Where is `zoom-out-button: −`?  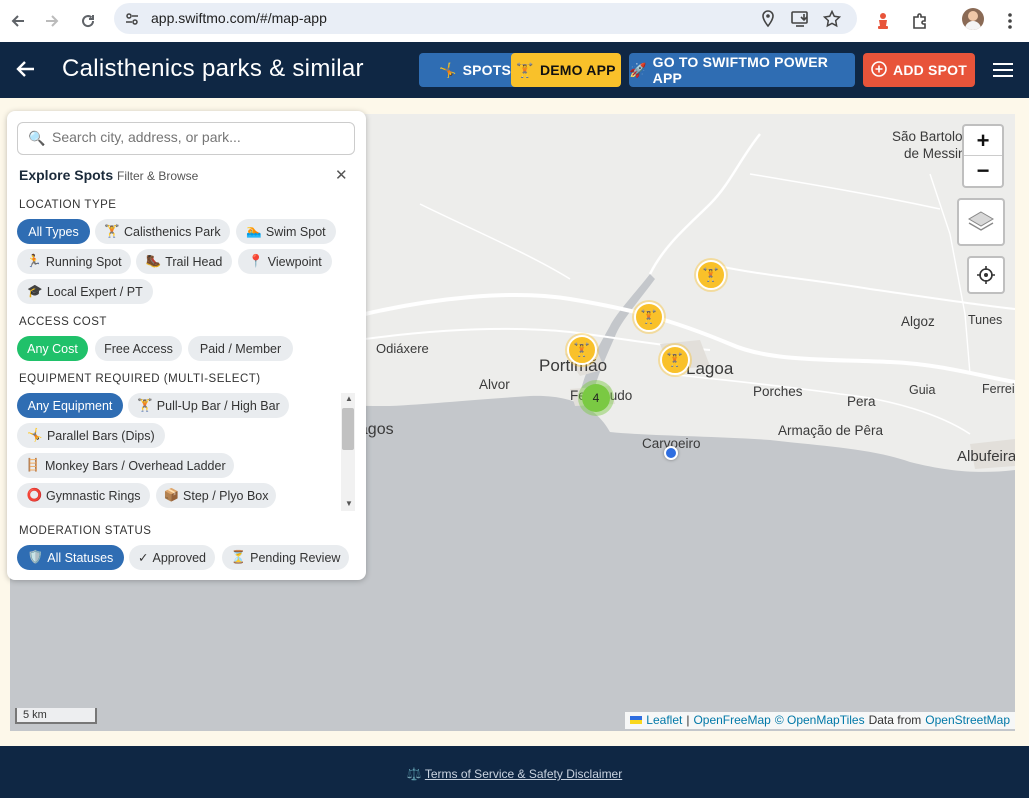 zoom-out-button: − is located at coordinates (983, 171).